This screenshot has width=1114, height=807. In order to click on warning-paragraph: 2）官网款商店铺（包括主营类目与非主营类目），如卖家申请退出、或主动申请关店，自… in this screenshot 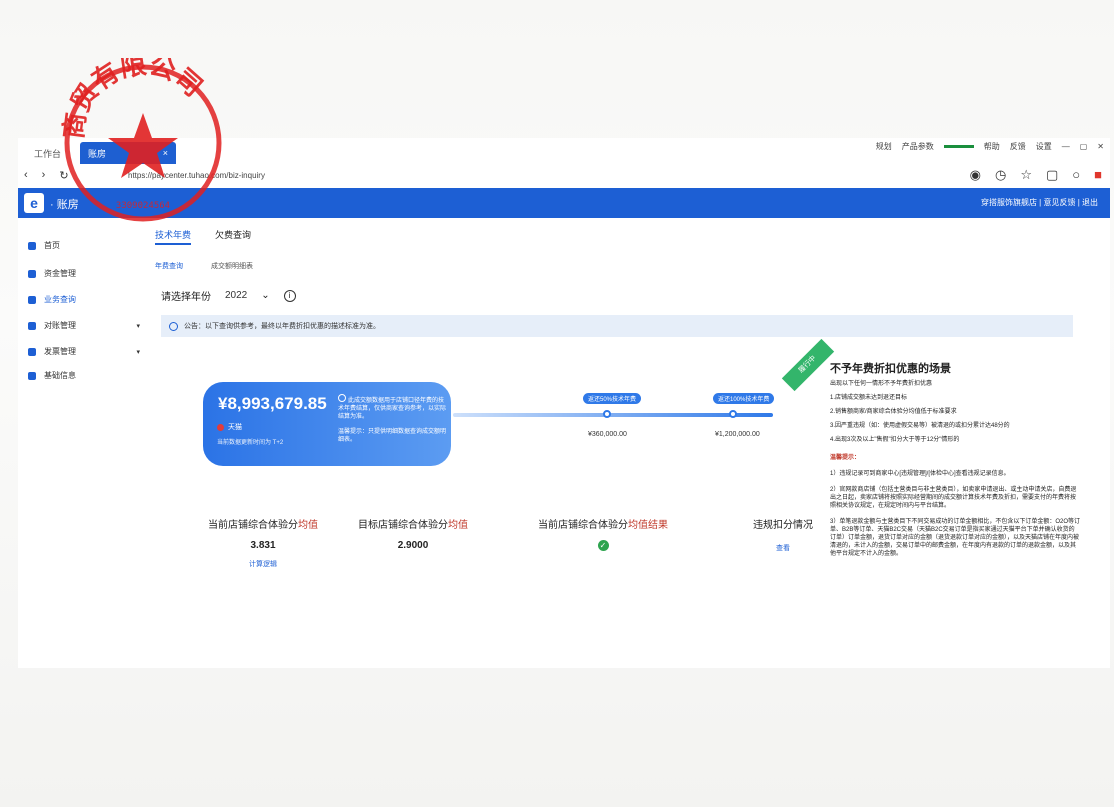, I will do `click(953, 498)`.